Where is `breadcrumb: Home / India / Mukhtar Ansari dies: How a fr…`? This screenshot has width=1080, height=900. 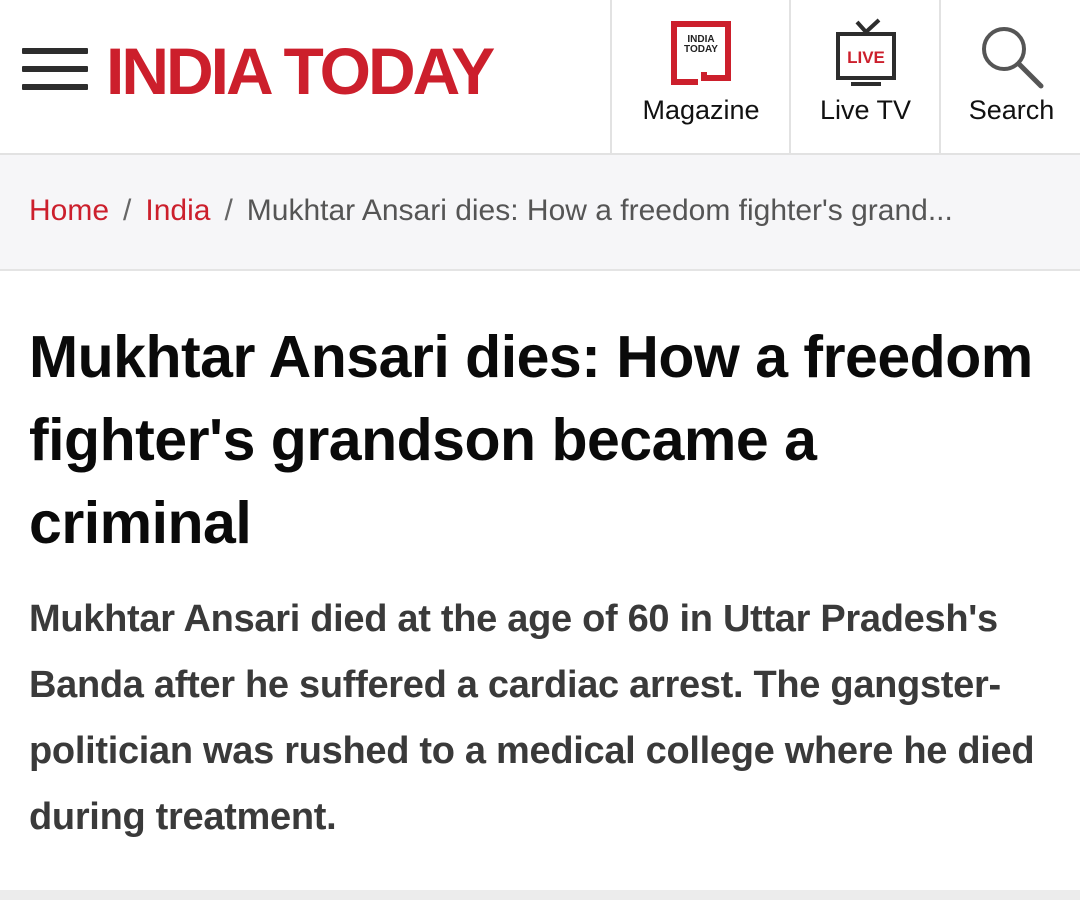 breadcrumb: Home / India / Mukhtar Ansari dies: How a fr… is located at coordinates (544, 211).